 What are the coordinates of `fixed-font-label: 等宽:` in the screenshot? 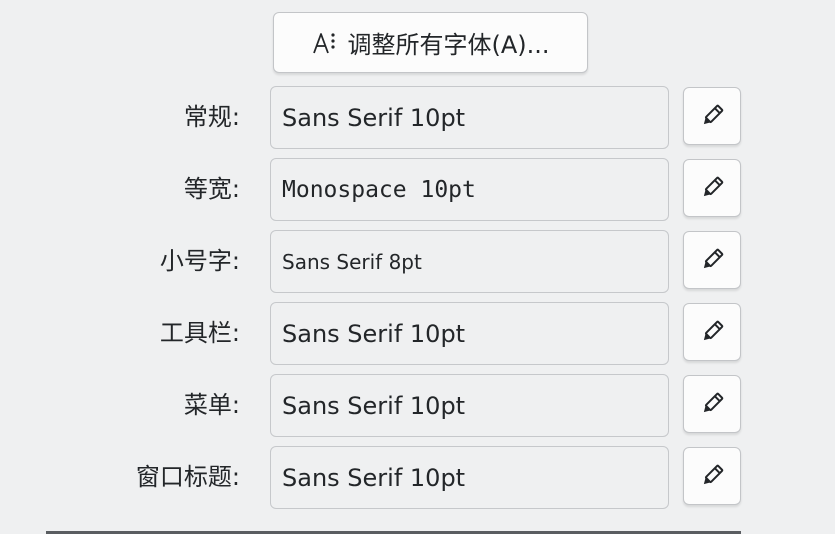 It's located at (211, 189).